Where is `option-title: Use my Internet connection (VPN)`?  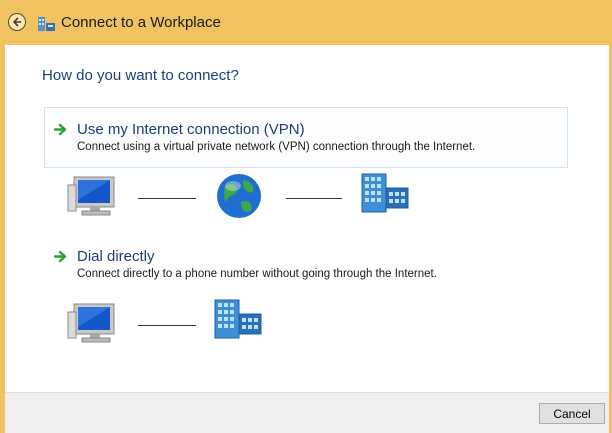
option-title: Use my Internet connection (VPN) is located at coordinates (191, 129).